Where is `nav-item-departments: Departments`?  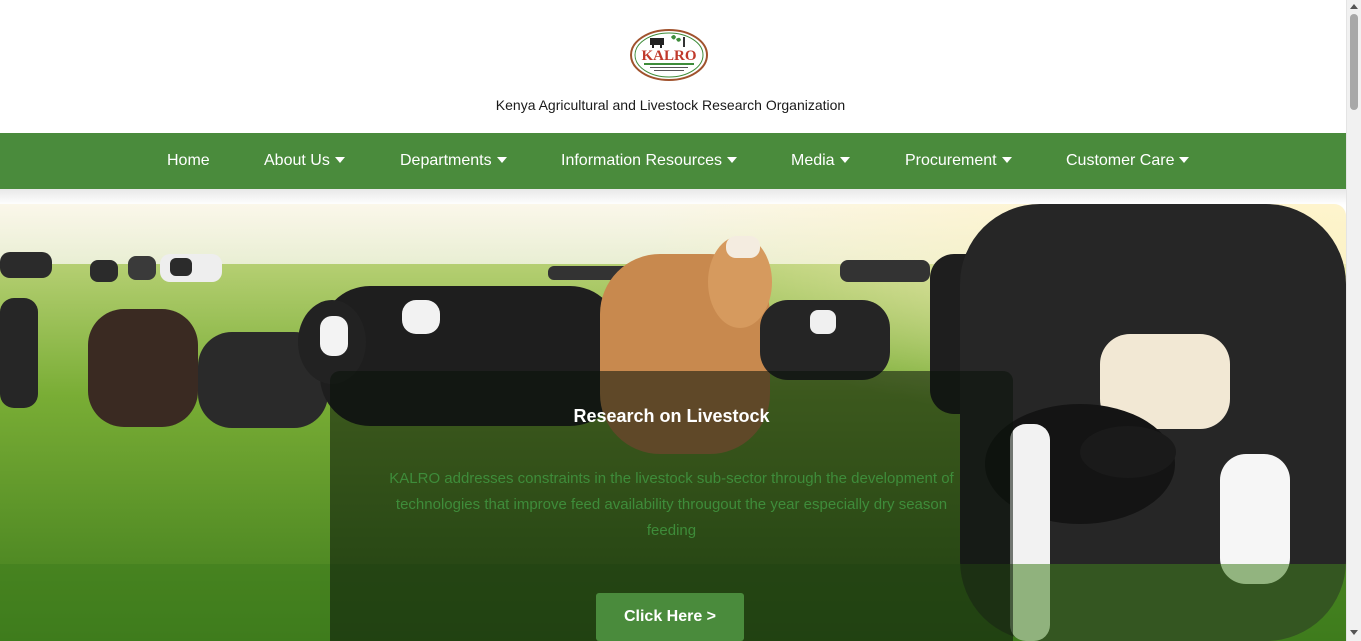 nav-item-departments: Departments is located at coordinates (453, 161).